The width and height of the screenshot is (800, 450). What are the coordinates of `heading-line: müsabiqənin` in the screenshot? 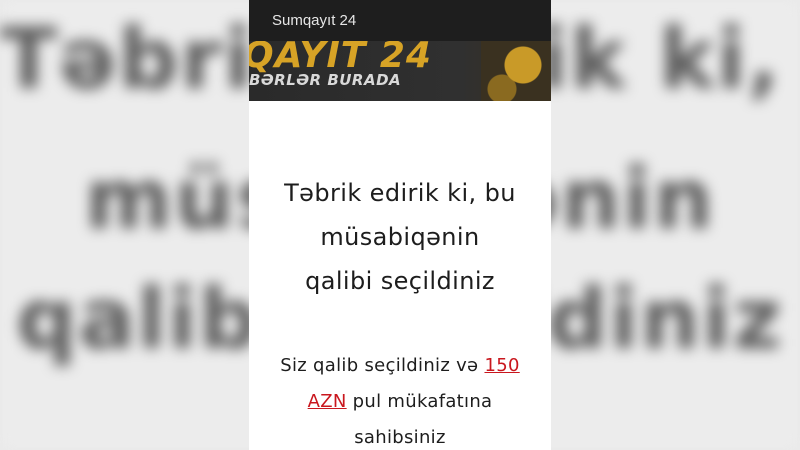 It's located at (400, 237).